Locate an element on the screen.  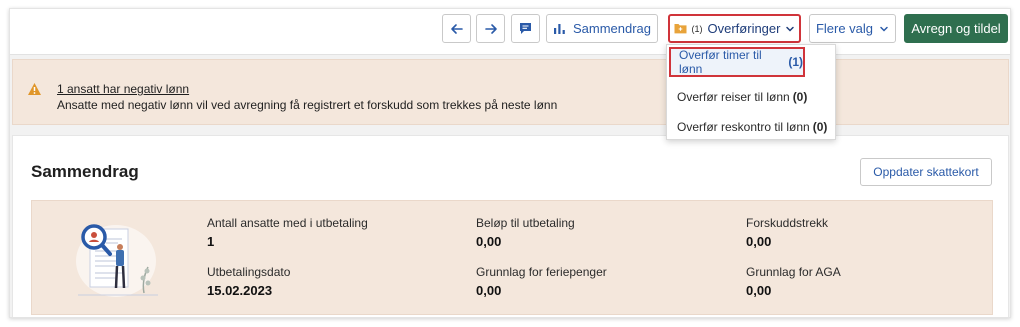
summary-button-label: Sammendrag is located at coordinates (612, 28).